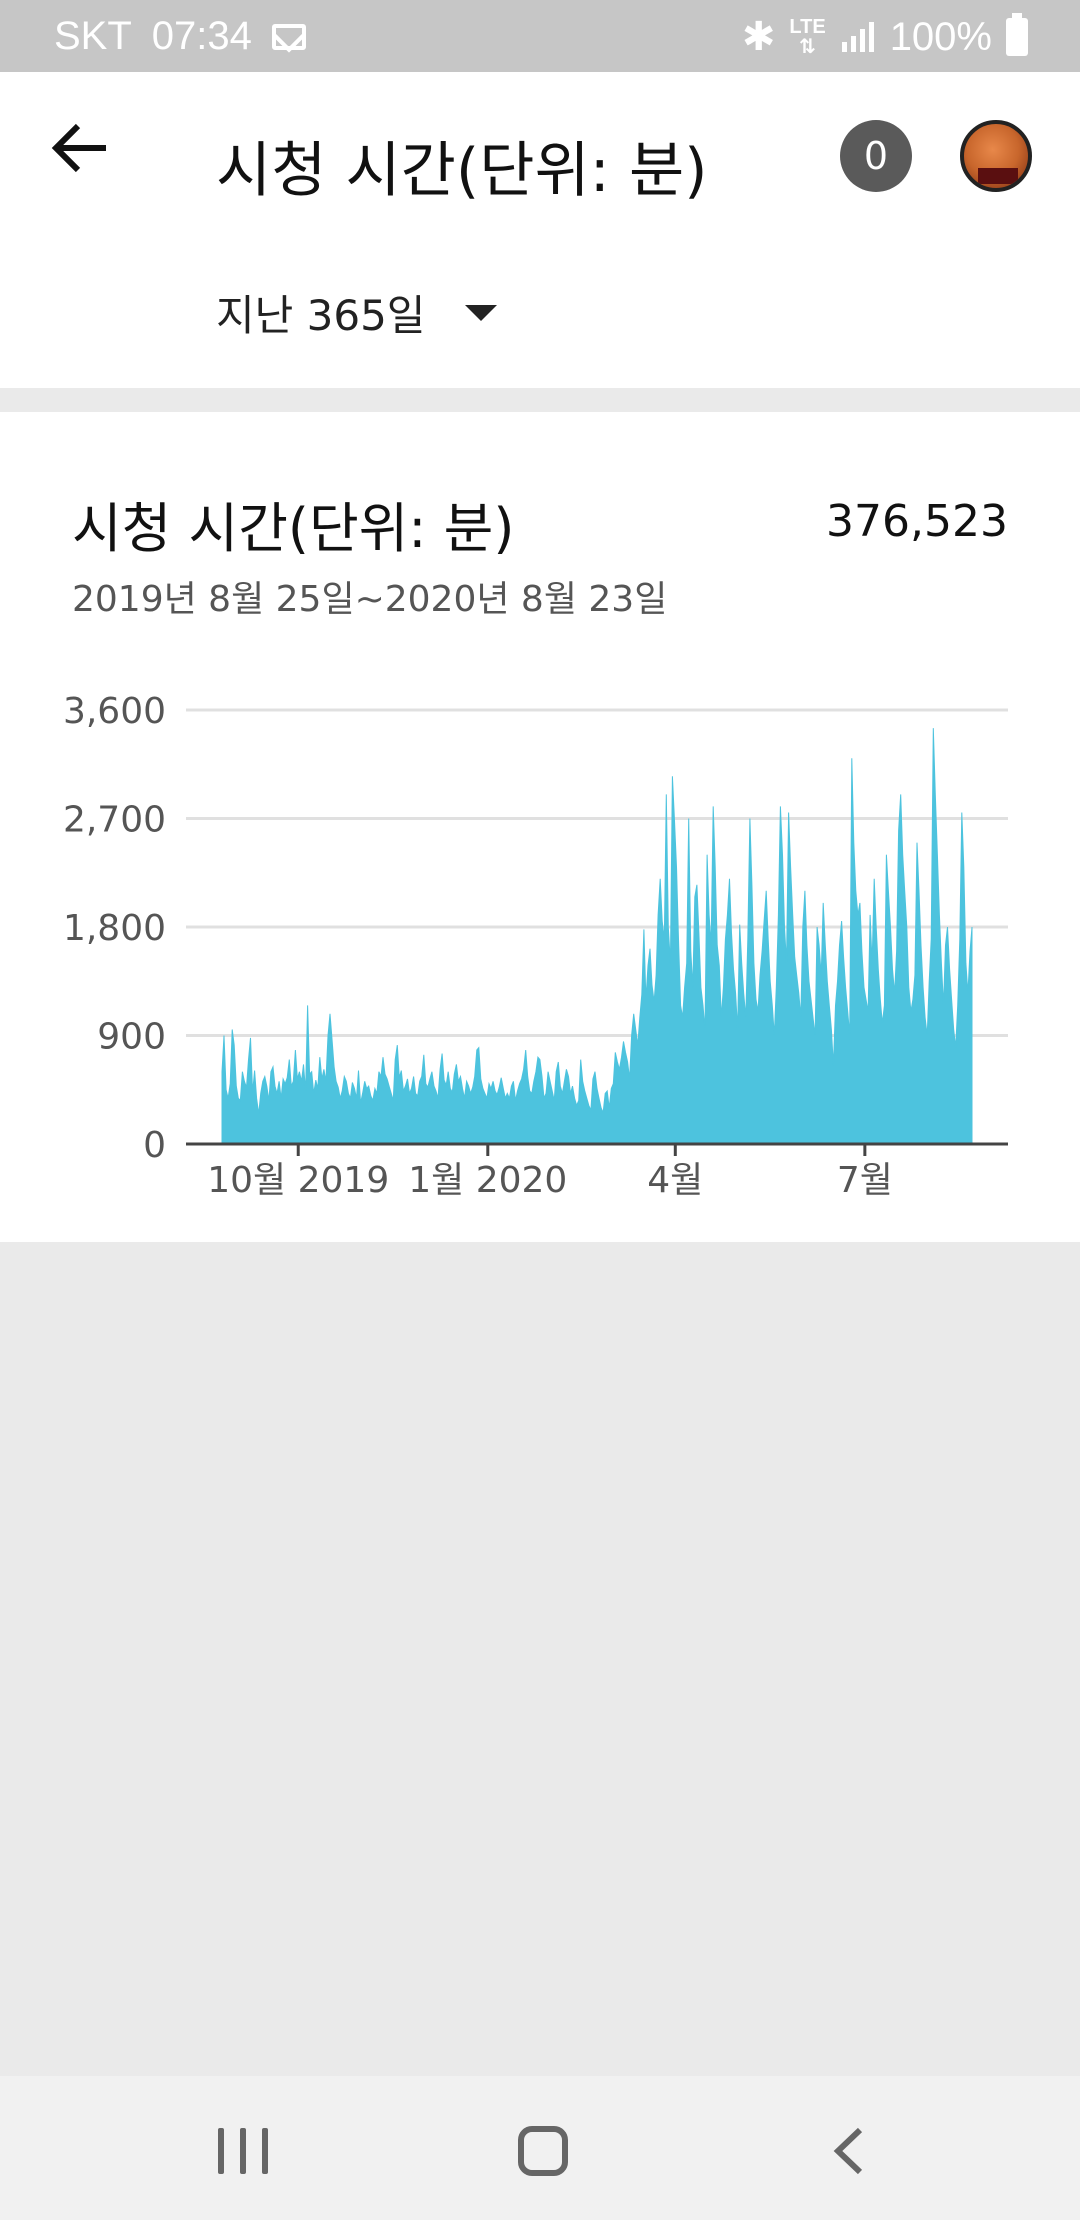 The image size is (1080, 2220). Describe the element at coordinates (857, 37) in the screenshot. I see `signal-icon` at that location.